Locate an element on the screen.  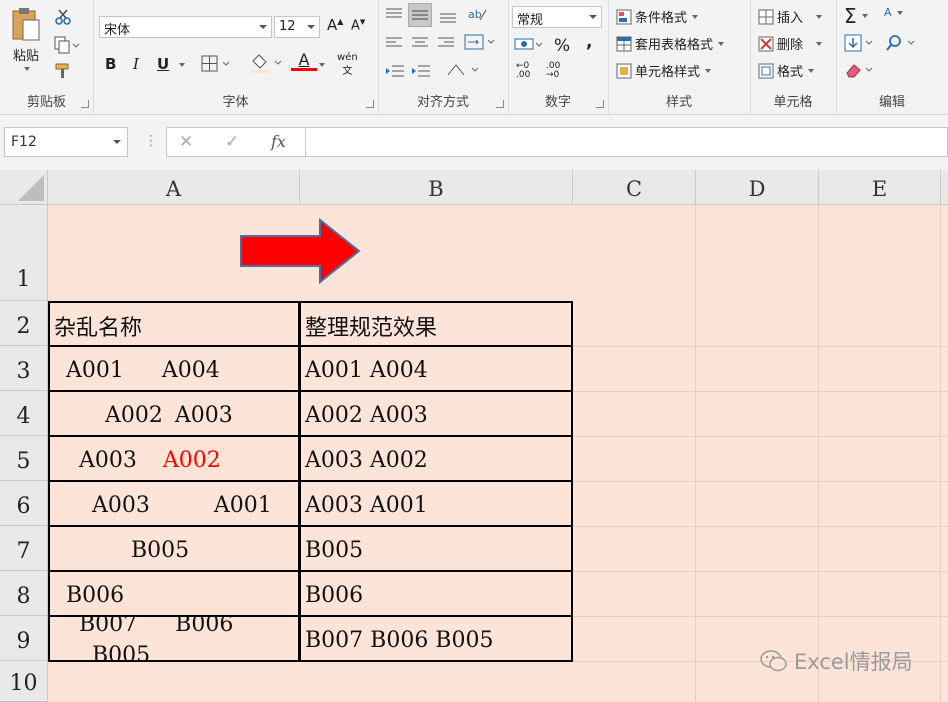
column-header-e: E is located at coordinates (880, 187).